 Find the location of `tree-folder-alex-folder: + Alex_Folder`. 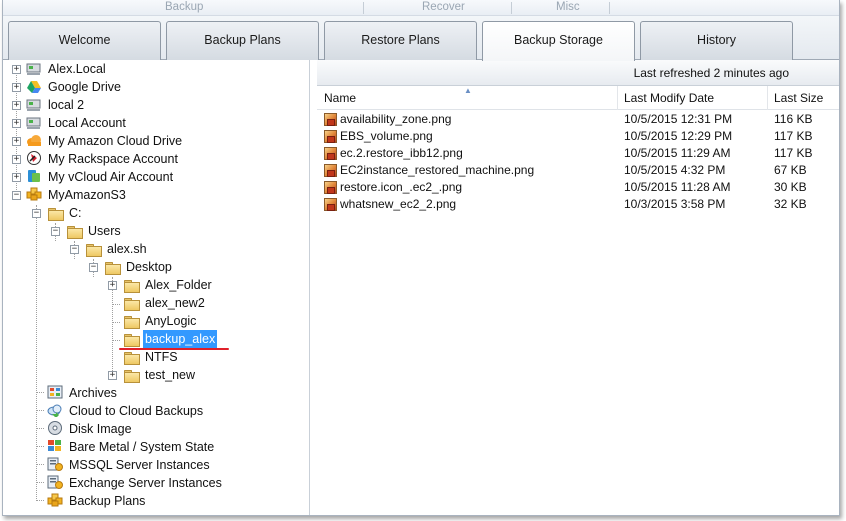

tree-folder-alex-folder: + Alex_Folder is located at coordinates (153, 285).